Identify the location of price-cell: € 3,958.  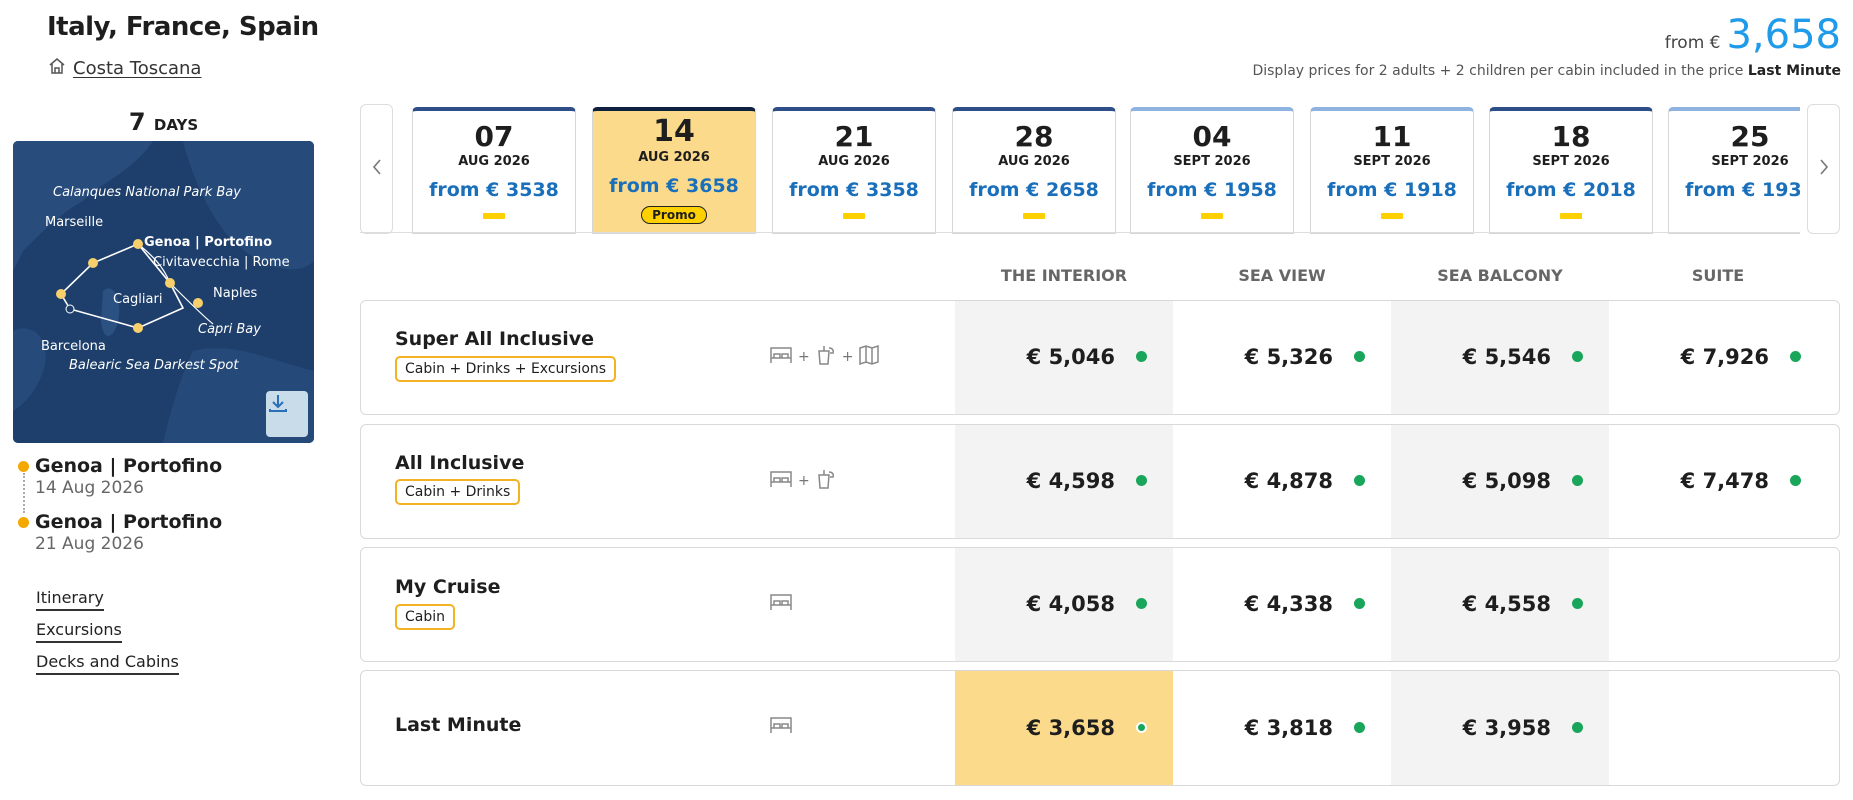
(1500, 728).